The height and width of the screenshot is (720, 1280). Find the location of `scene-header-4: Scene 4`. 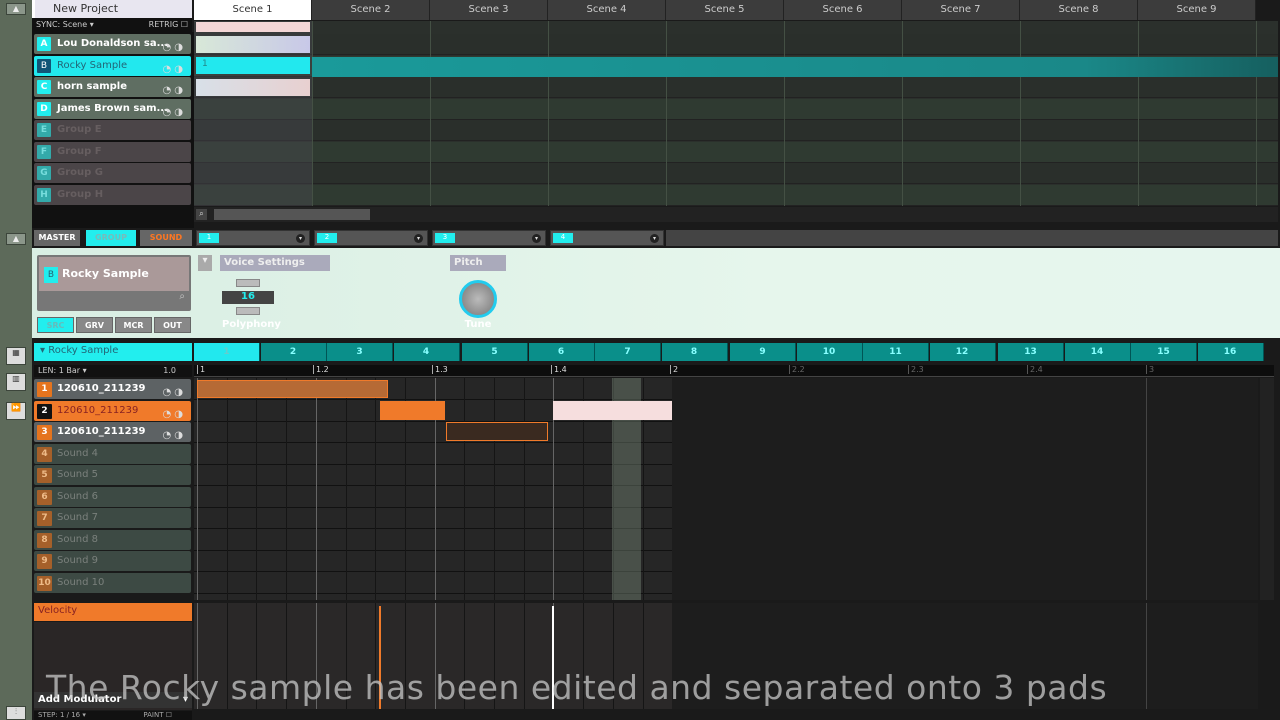

scene-header-4: Scene 4 is located at coordinates (607, 10).